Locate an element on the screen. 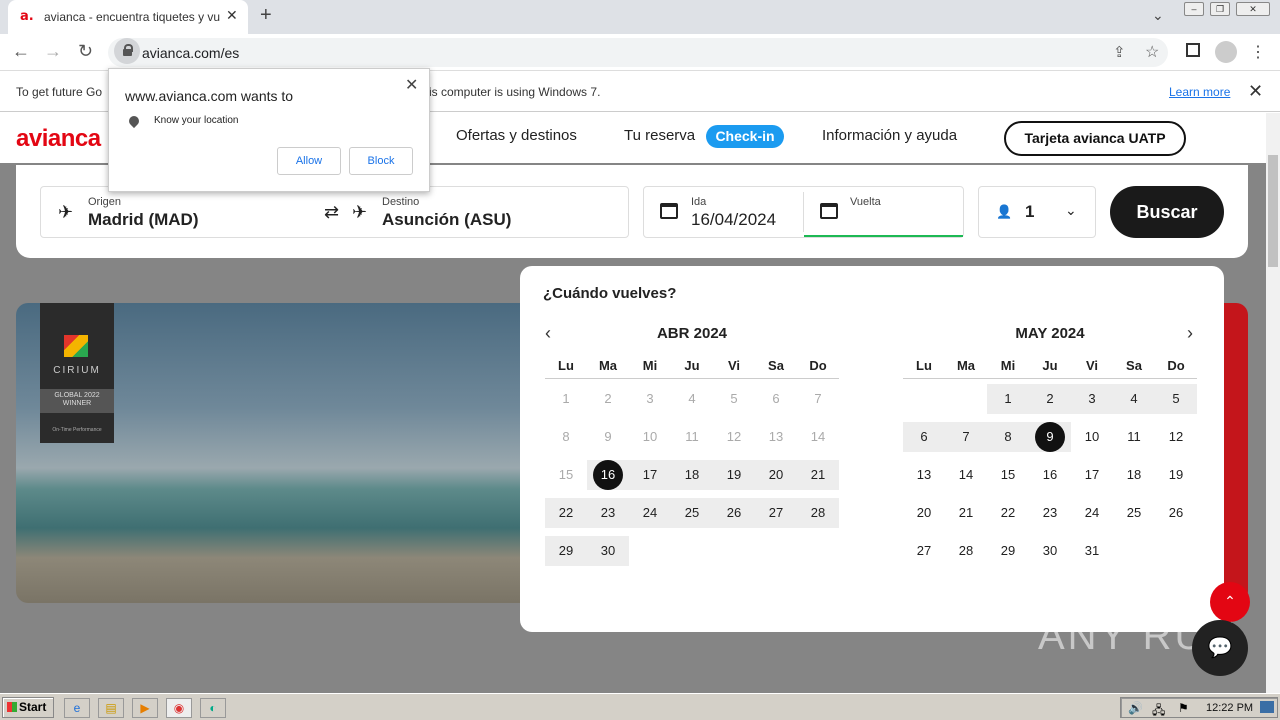 Image resolution: width=1280 pixels, height=720 pixels. profile-avatar is located at coordinates (1226, 52).